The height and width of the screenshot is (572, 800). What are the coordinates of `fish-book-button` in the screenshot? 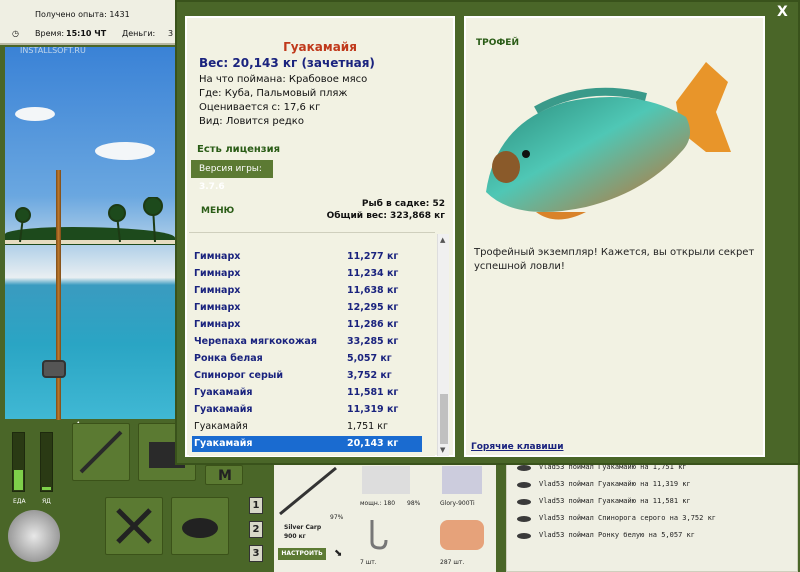 It's located at (200, 526).